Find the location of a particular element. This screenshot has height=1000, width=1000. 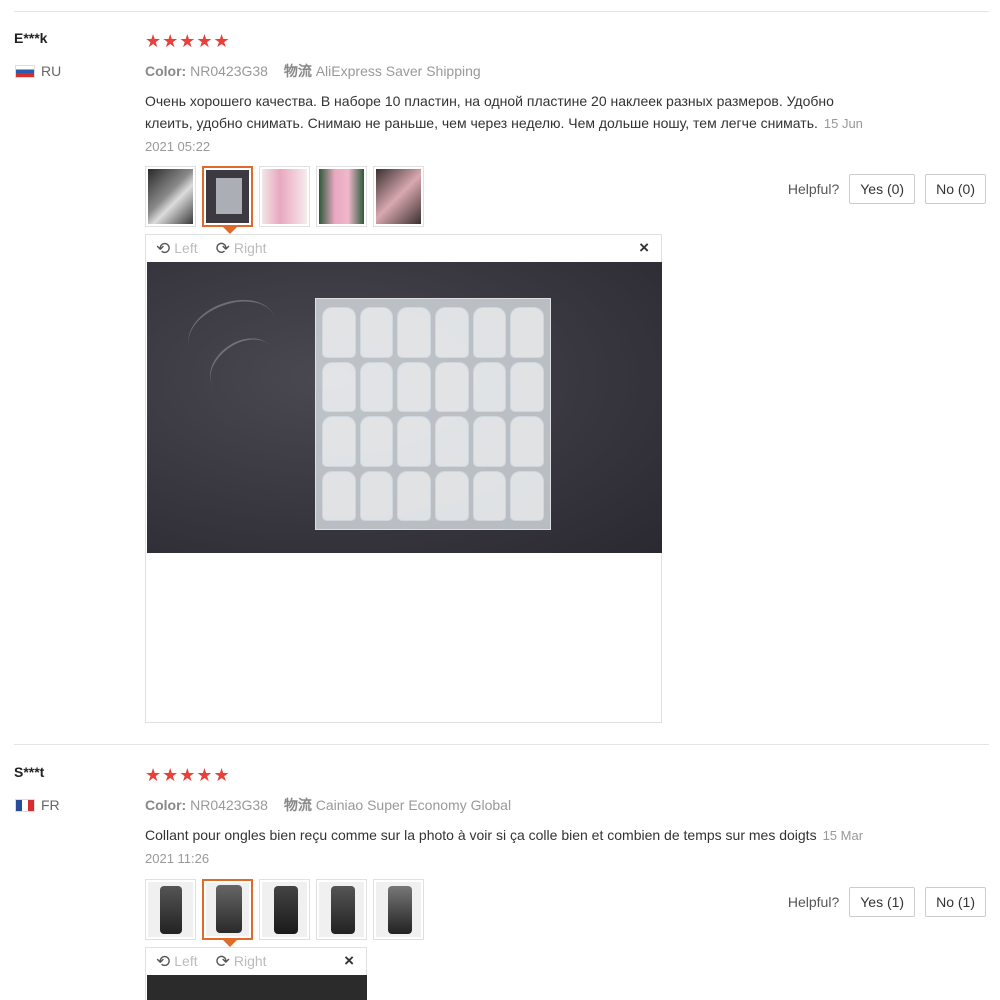

helpful-vote: Helpful? Yes (0) No (0) is located at coordinates (887, 189).